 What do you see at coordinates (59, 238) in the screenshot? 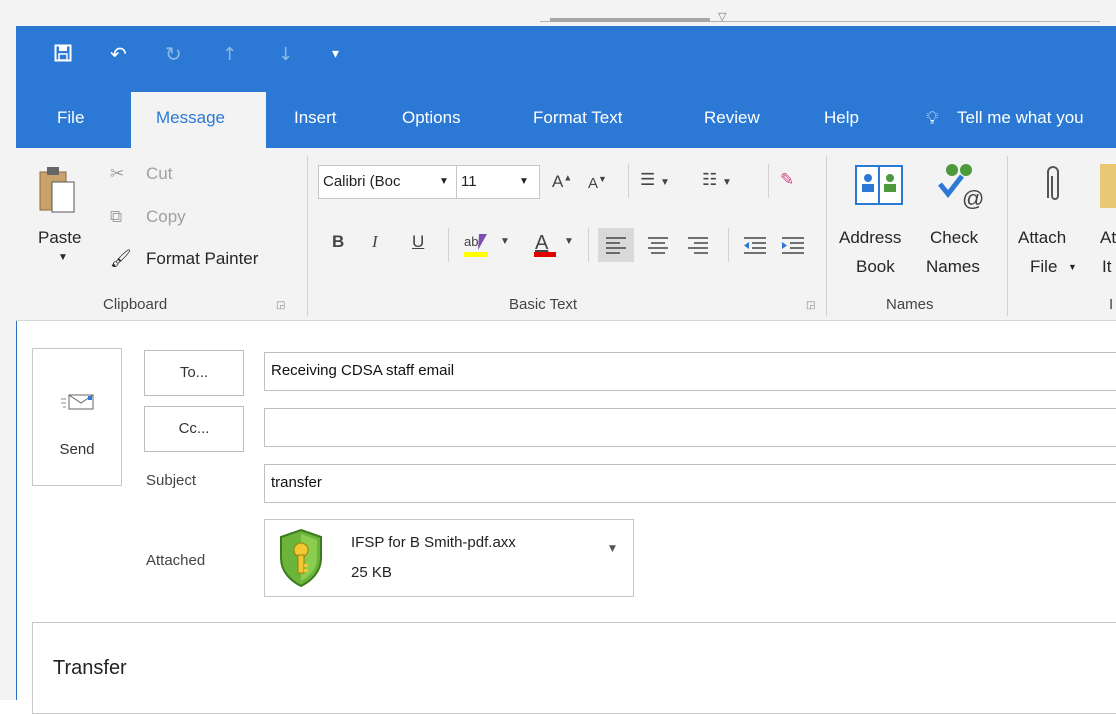
I see `paste-button: Paste` at bounding box center [59, 238].